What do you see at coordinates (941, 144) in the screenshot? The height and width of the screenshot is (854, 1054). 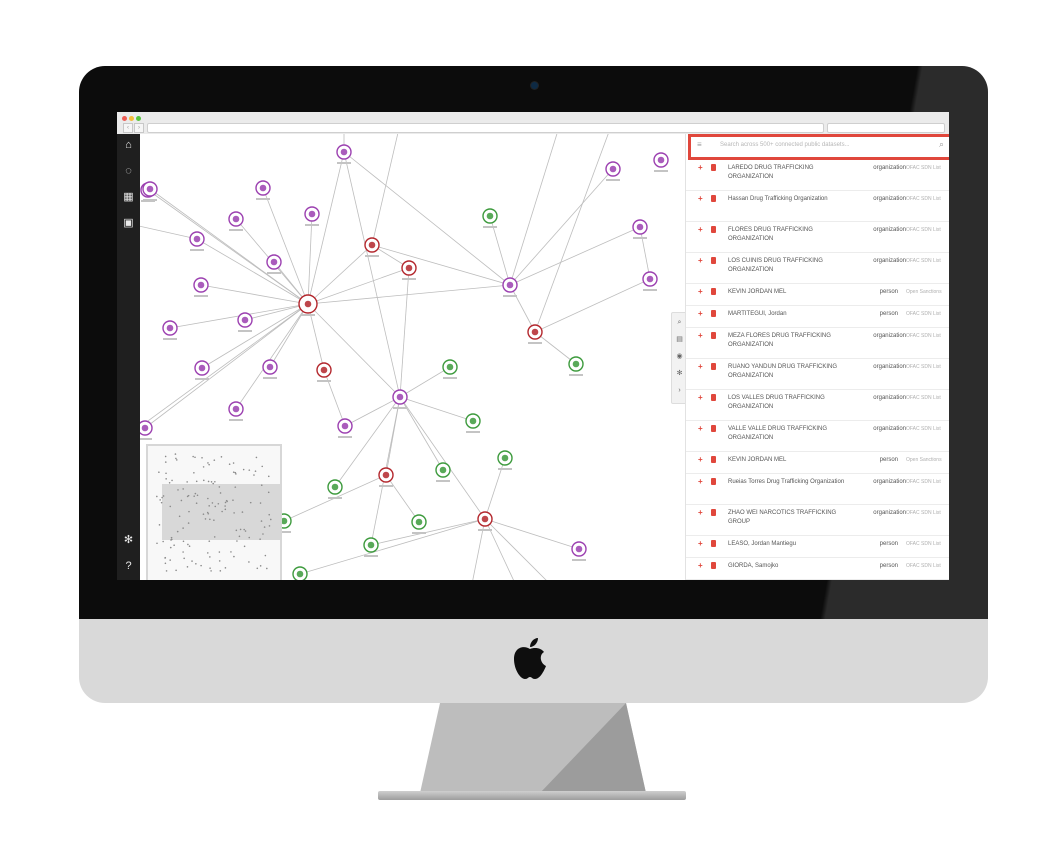 I see `search-icon: ⌕` at bounding box center [941, 144].